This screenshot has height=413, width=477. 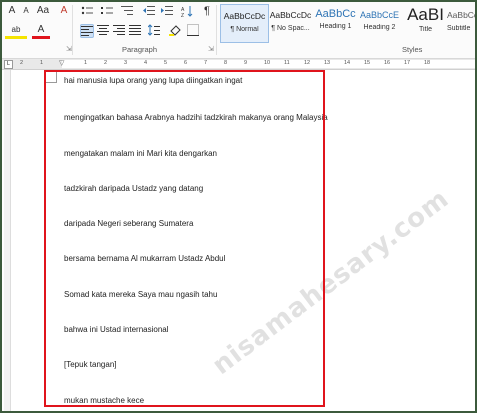 I want to click on ruler-number: 11, so click(x=287, y=63).